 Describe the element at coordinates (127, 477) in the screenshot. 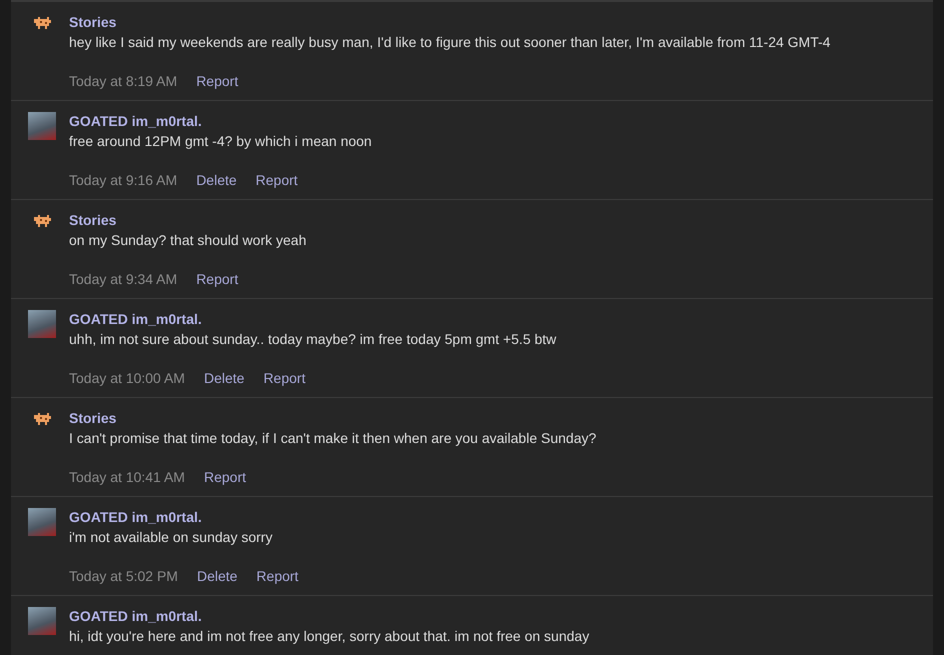

I see `timestamp: Today at 10:41 AM` at that location.